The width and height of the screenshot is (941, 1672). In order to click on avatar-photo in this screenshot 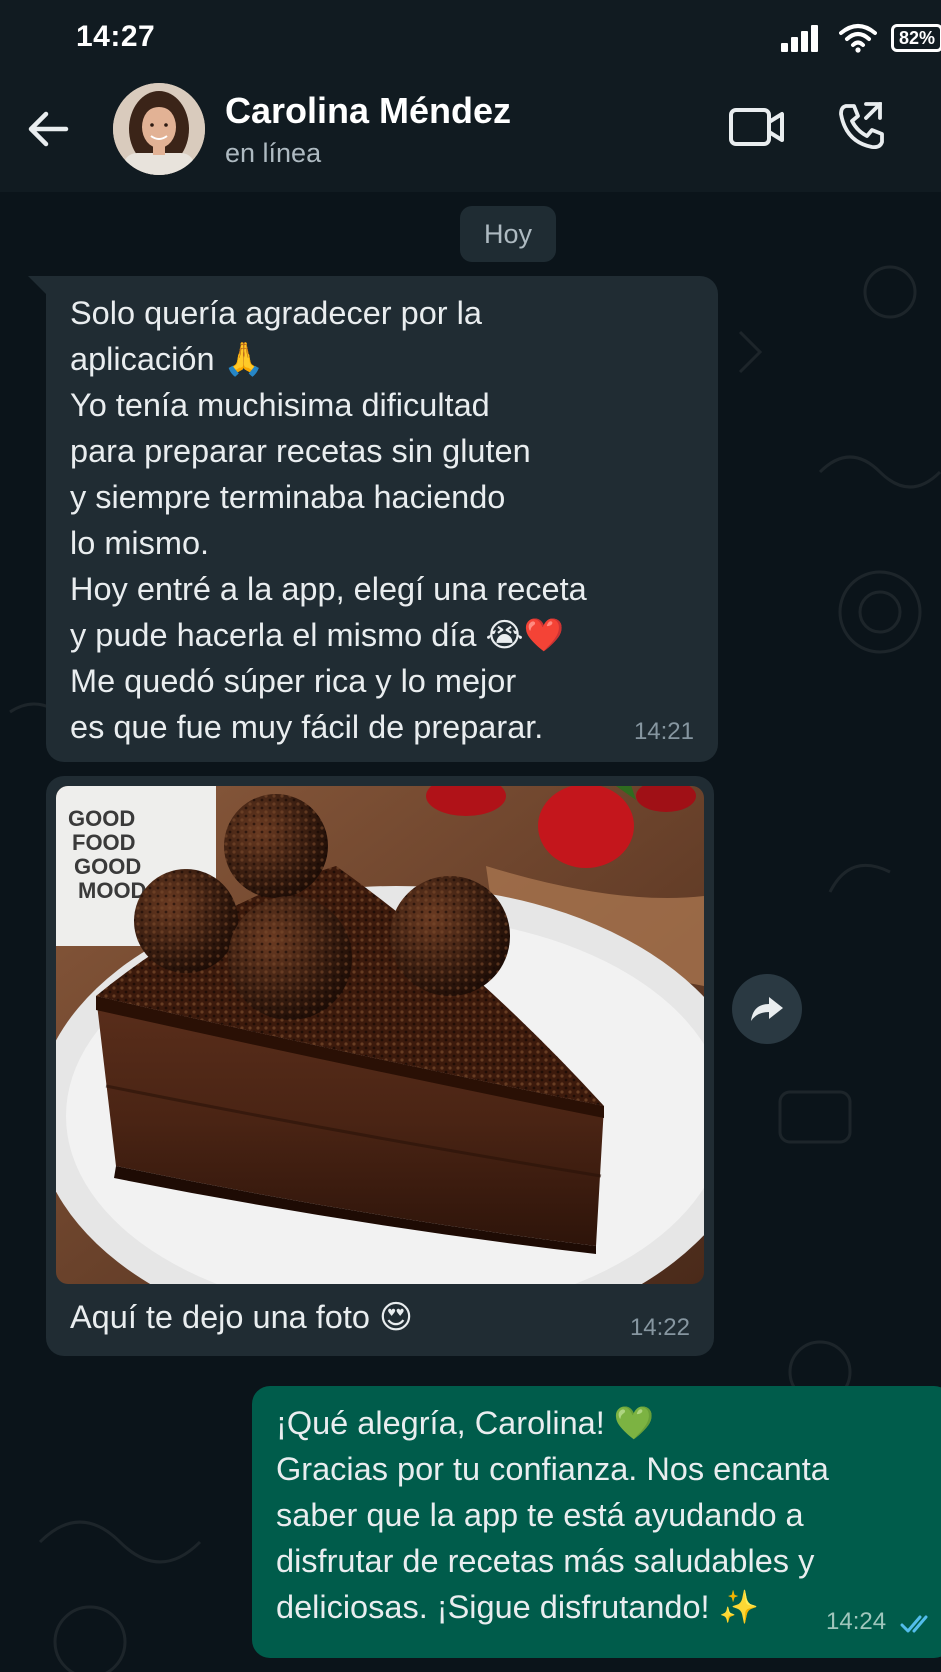, I will do `click(159, 129)`.